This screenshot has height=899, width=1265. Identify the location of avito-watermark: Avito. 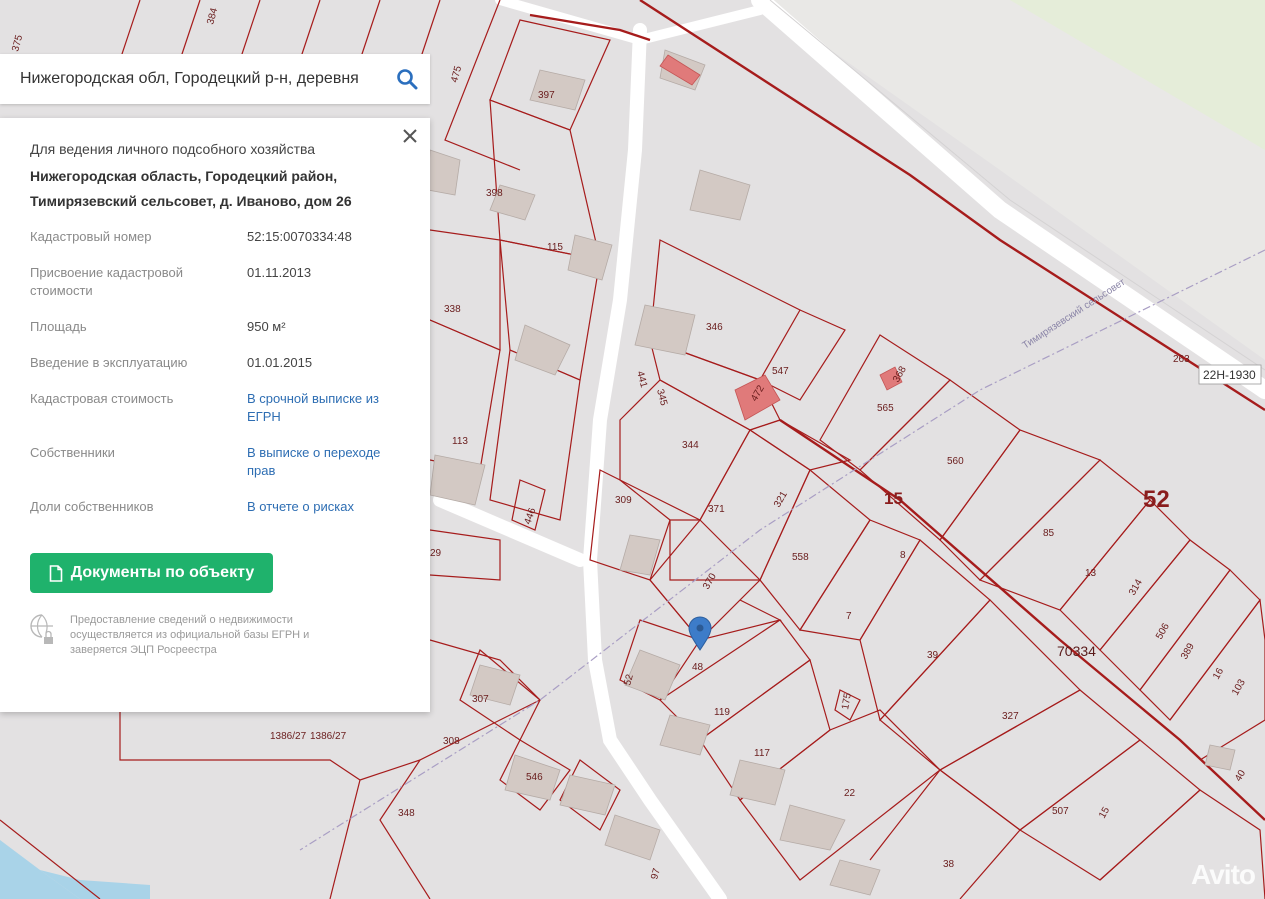
(1223, 874).